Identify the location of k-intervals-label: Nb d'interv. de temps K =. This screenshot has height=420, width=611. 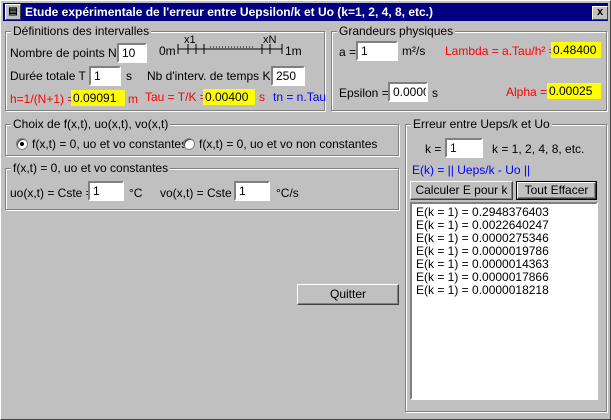
(214, 76).